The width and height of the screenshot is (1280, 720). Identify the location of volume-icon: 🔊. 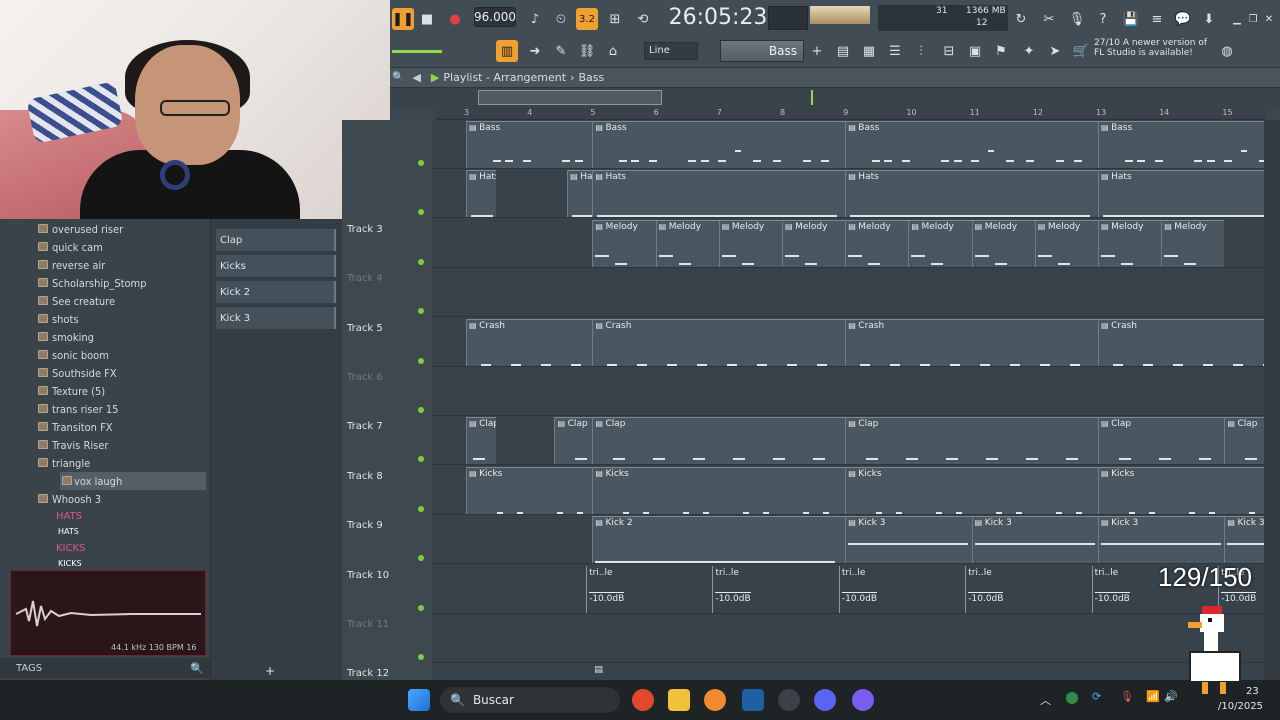
(1171, 696).